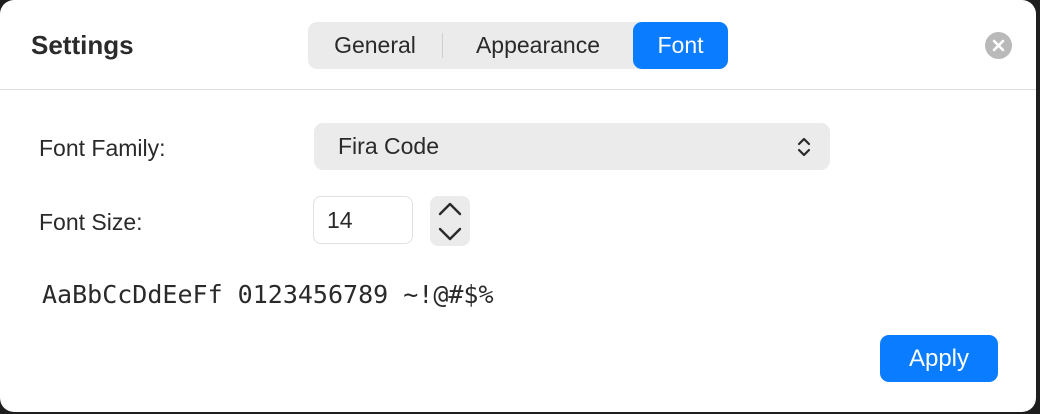 The width and height of the screenshot is (1040, 414). I want to click on chevron-up-icon, so click(450, 209).